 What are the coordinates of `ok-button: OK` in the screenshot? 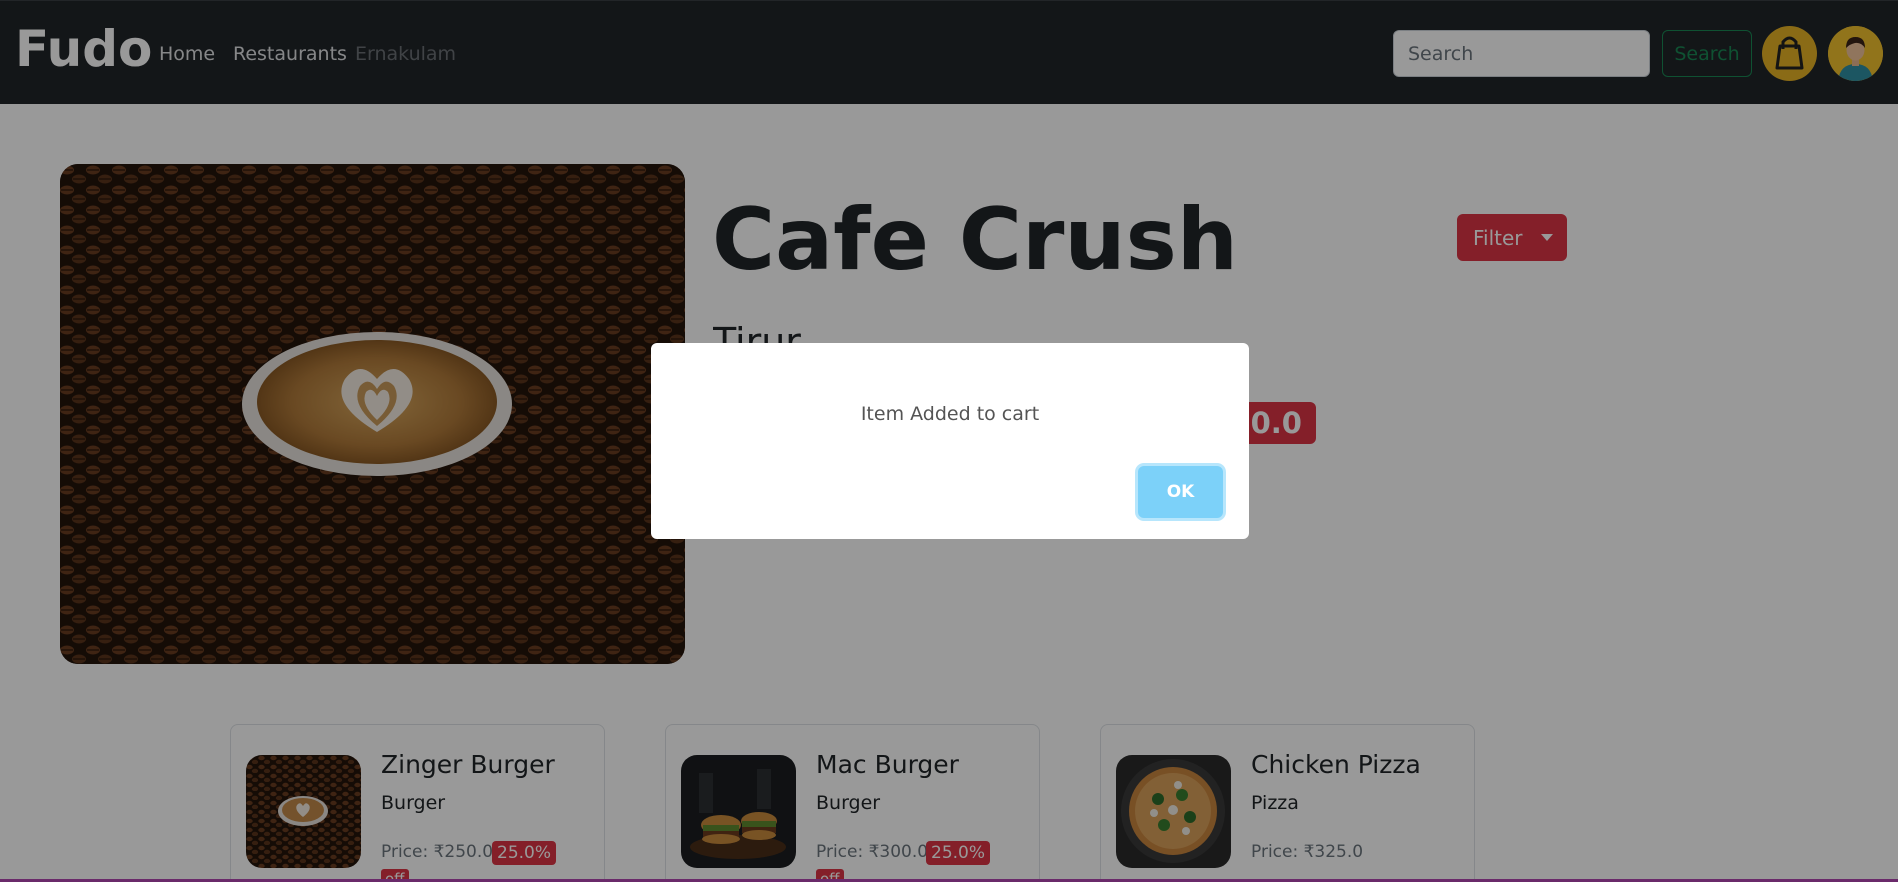 It's located at (1180, 492).